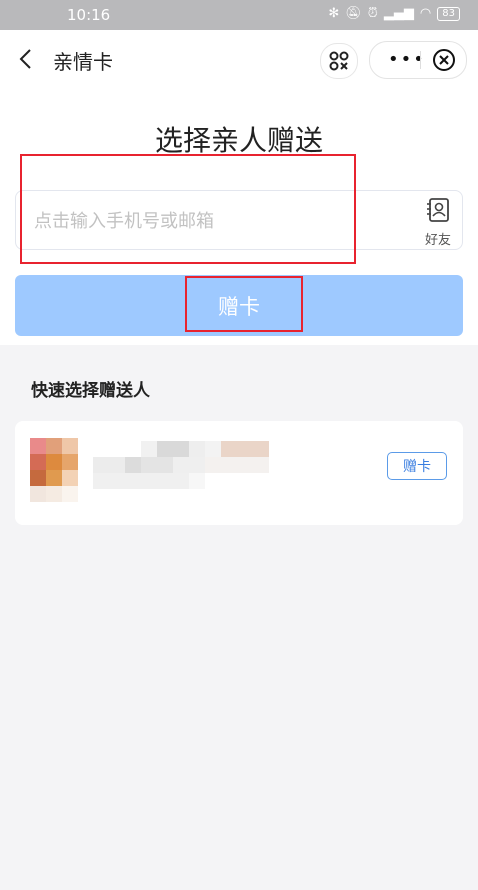 The width and height of the screenshot is (478, 890). I want to click on battery-icon: 83, so click(448, 13).